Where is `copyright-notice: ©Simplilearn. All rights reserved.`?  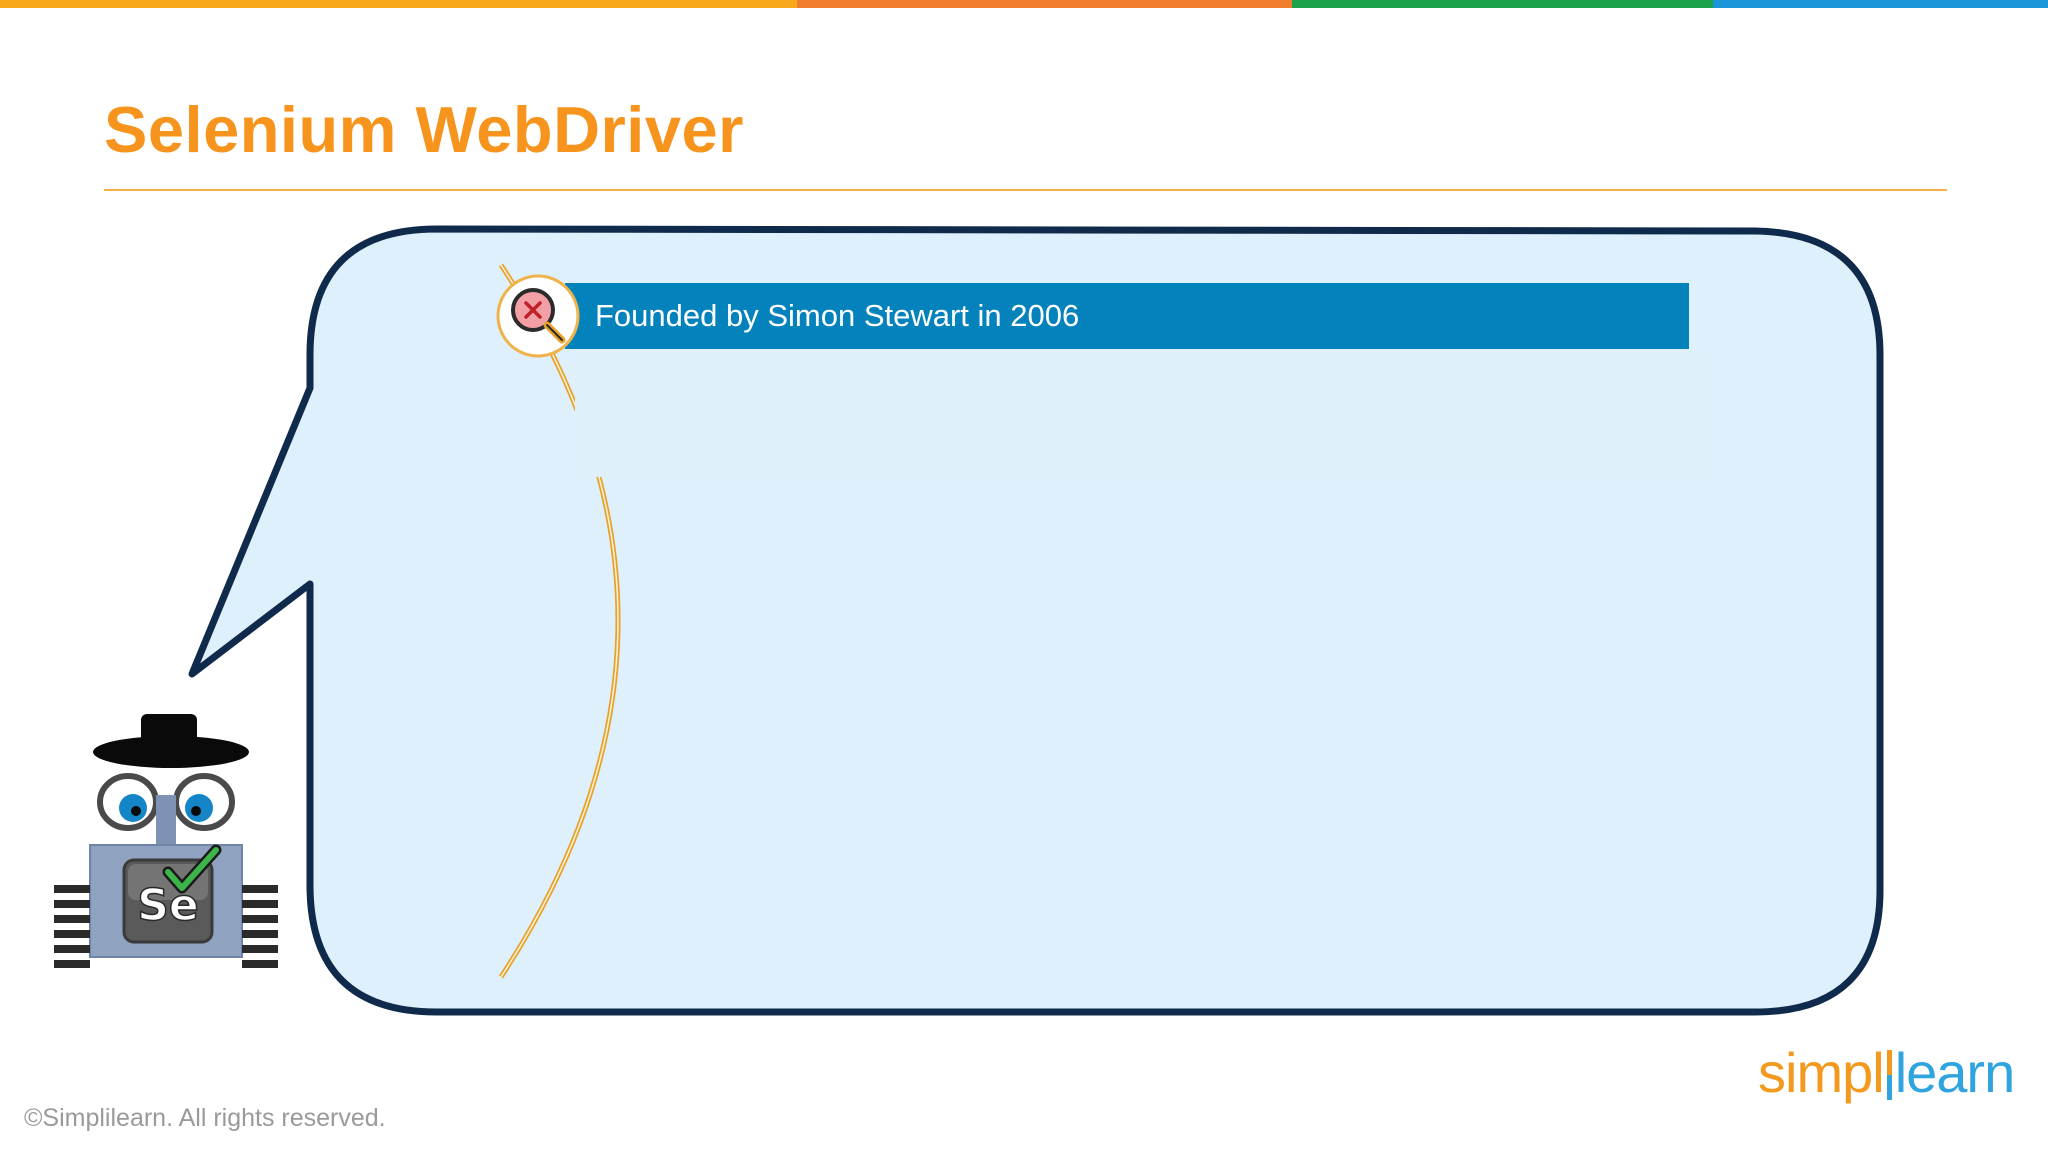
copyright-notice: ©Simplilearn. All rights reserved. is located at coordinates (205, 1118).